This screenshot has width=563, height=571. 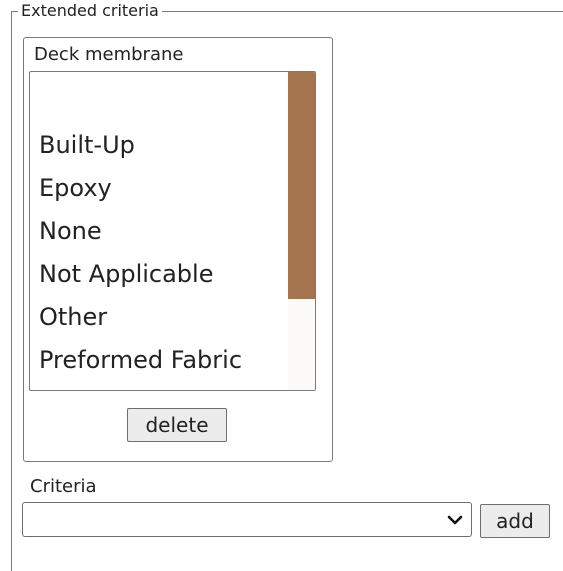 I want to click on list-item: Epoxy, so click(x=140, y=188).